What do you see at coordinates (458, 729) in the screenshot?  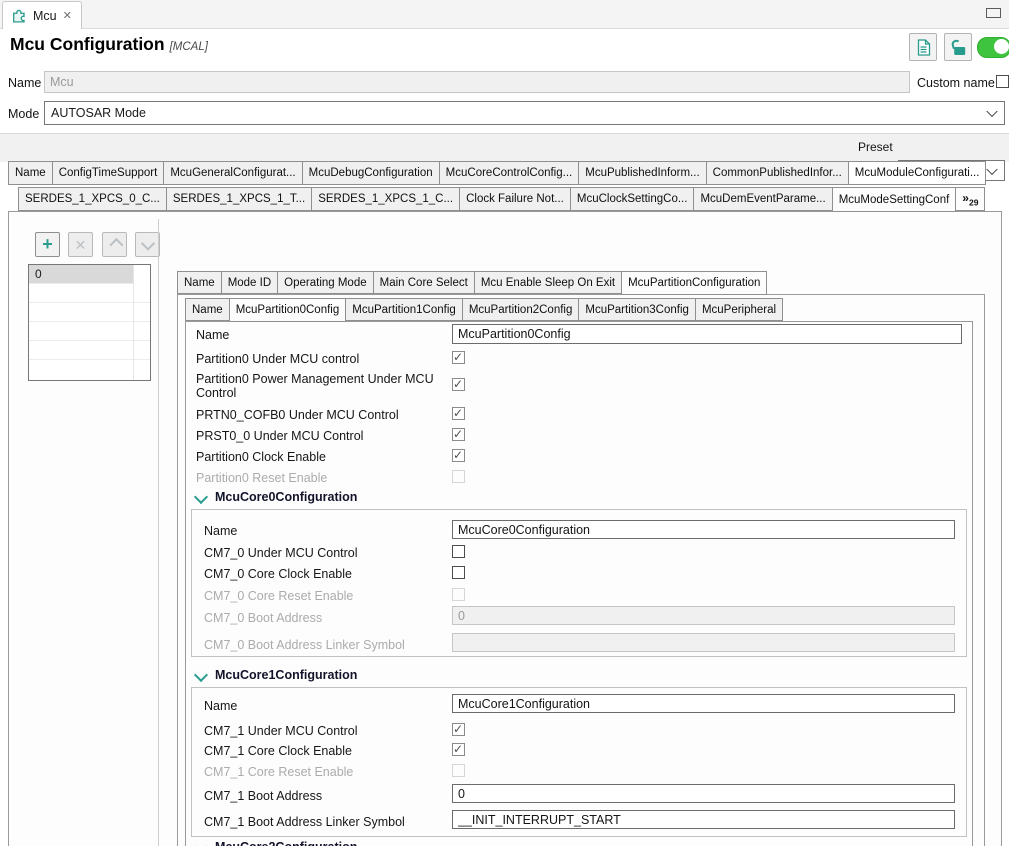 I see `checkbox-cm7-1-under-mcu-control` at bounding box center [458, 729].